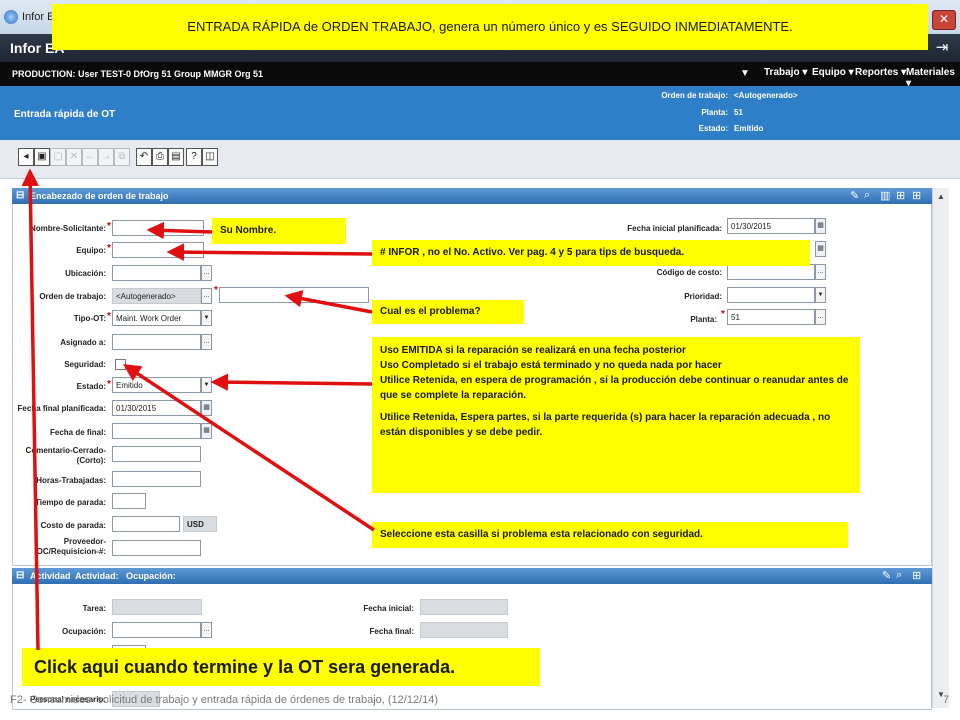 The width and height of the screenshot is (960, 720). What do you see at coordinates (249, 448) in the screenshot?
I see `arrow-seguridad` at bounding box center [249, 448].